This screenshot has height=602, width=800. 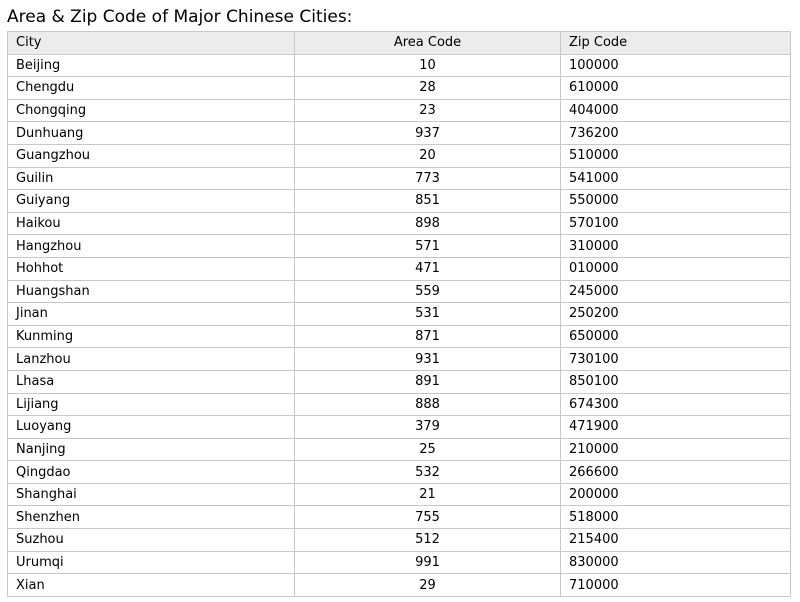 What do you see at coordinates (151, 178) in the screenshot?
I see `cell-city: Guilin` at bounding box center [151, 178].